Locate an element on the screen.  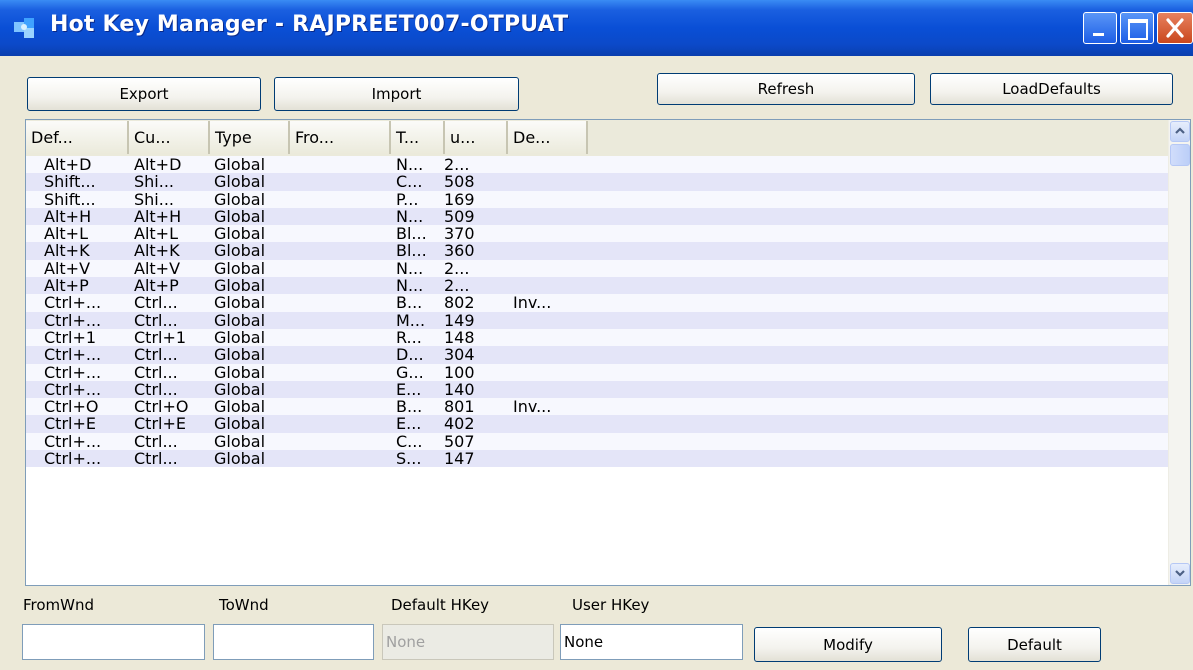
user-hkey-field: None is located at coordinates (651, 642).